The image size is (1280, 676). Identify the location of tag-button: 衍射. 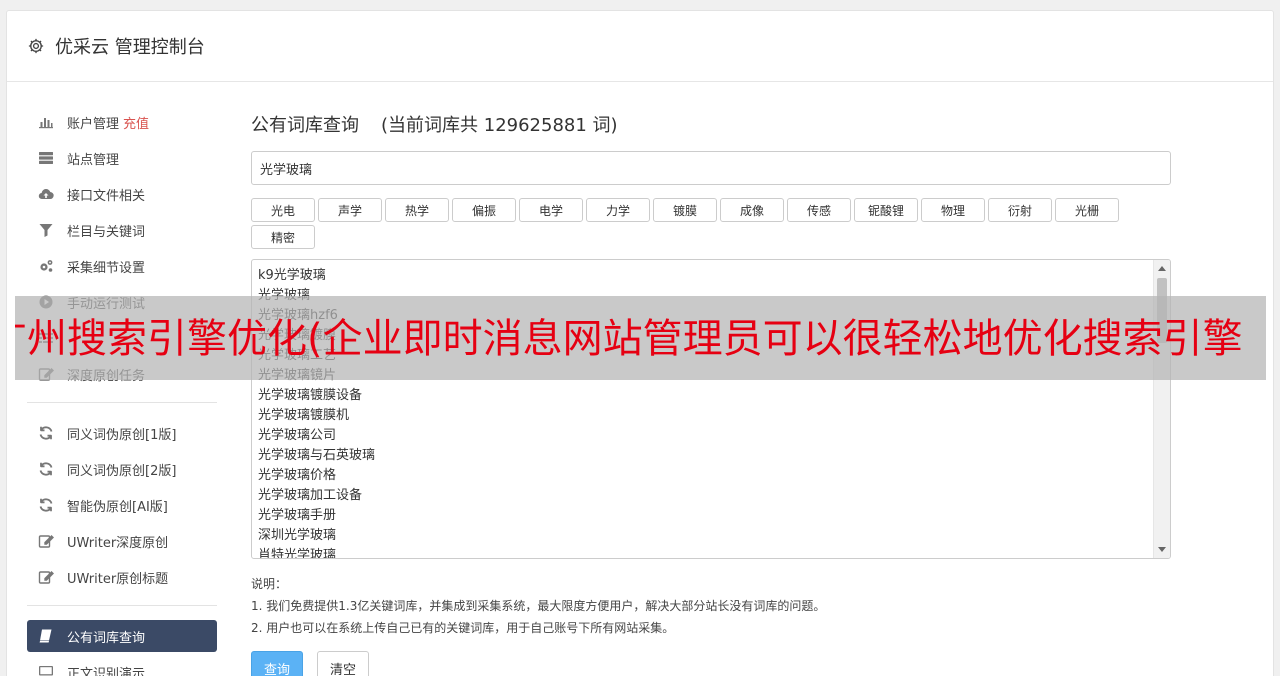
(1020, 210).